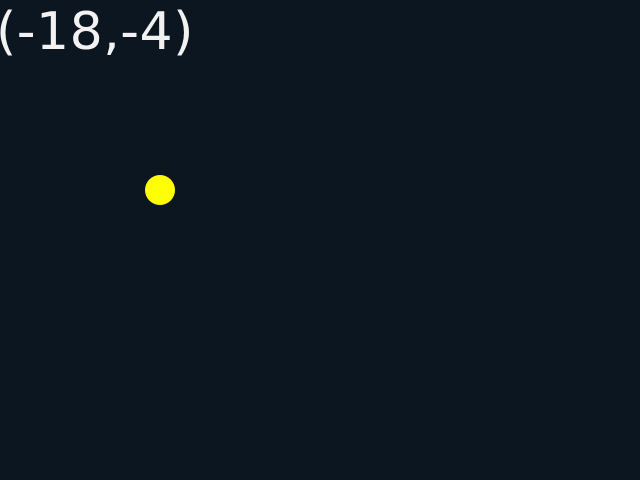  I want to click on yellow-dot-marker, so click(160, 190).